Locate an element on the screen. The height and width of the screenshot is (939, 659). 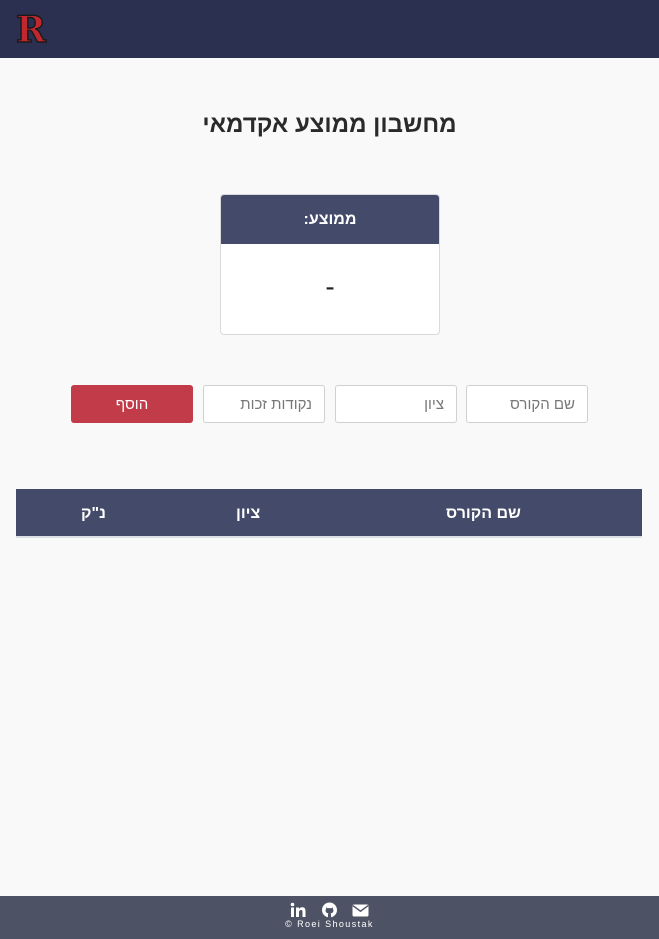
github-icon is located at coordinates (329, 910).